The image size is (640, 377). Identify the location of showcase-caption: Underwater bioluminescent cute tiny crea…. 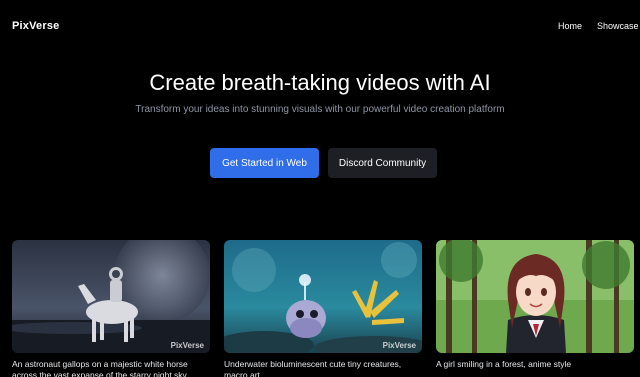
(313, 368).